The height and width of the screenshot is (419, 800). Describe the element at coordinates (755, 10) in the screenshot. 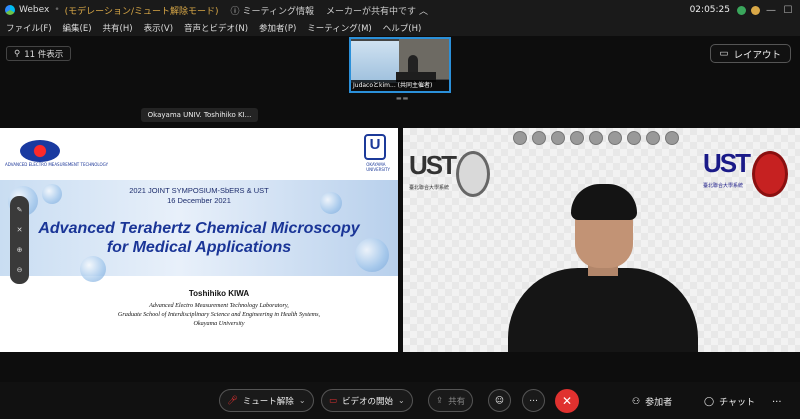

I see `security-status-icon` at that location.